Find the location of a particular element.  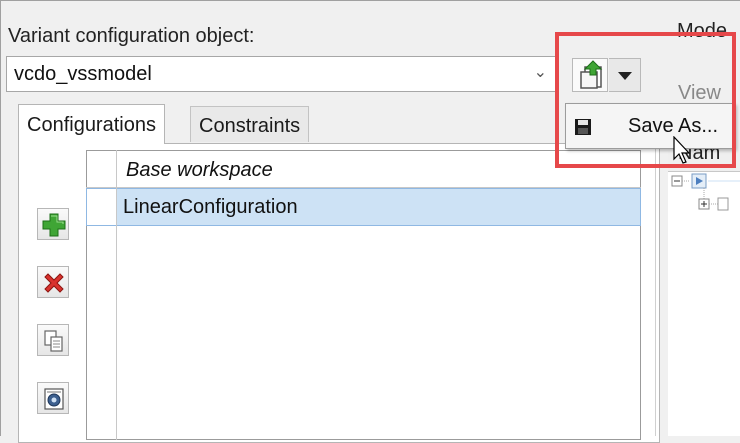

panel-divider is located at coordinates (655, 289).